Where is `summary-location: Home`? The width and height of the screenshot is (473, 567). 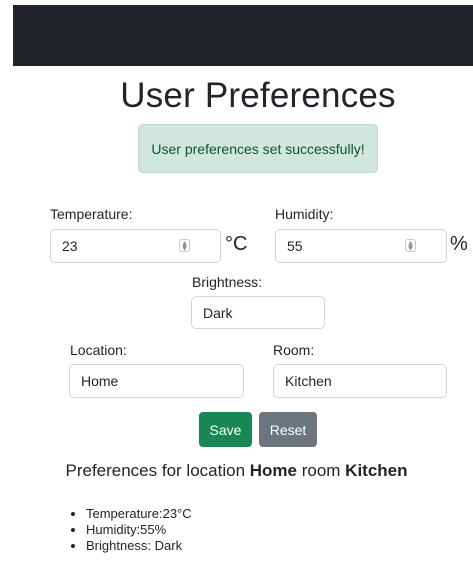 summary-location: Home is located at coordinates (273, 470).